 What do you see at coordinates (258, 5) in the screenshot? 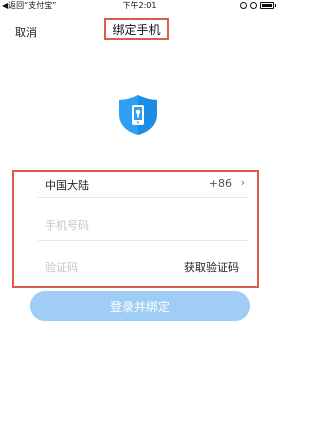
I see `status-icons` at bounding box center [258, 5].